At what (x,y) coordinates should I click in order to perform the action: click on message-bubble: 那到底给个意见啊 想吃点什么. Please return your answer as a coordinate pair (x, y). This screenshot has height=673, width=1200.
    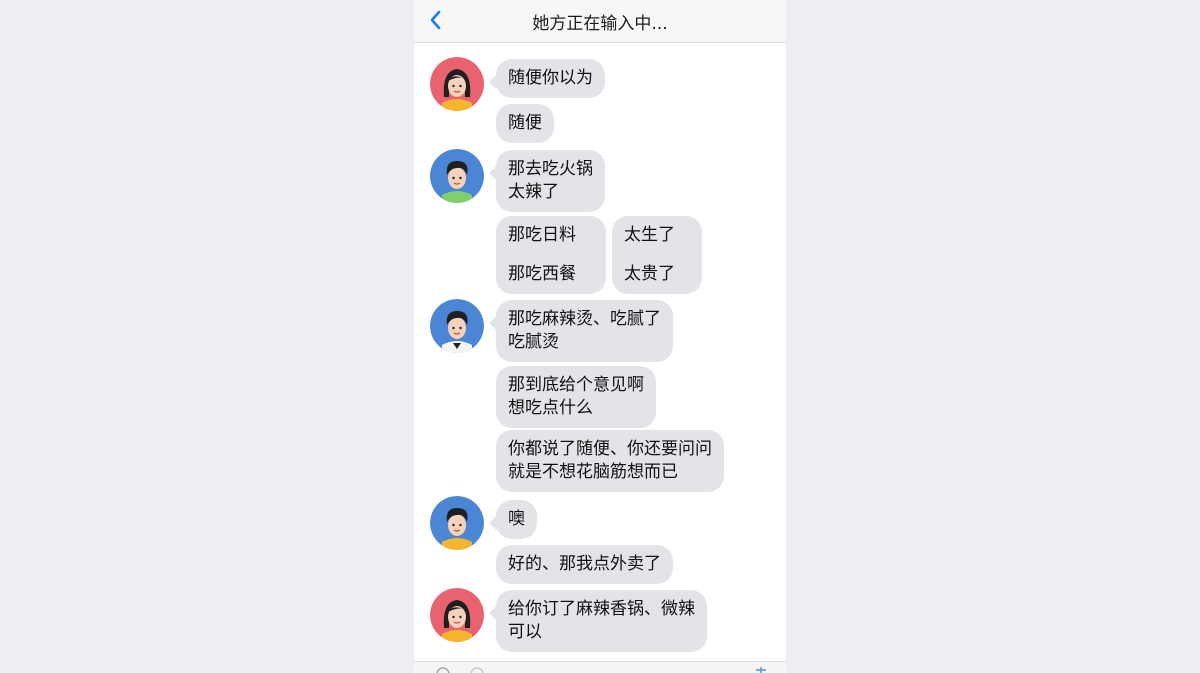
    Looking at the image, I should click on (576, 397).